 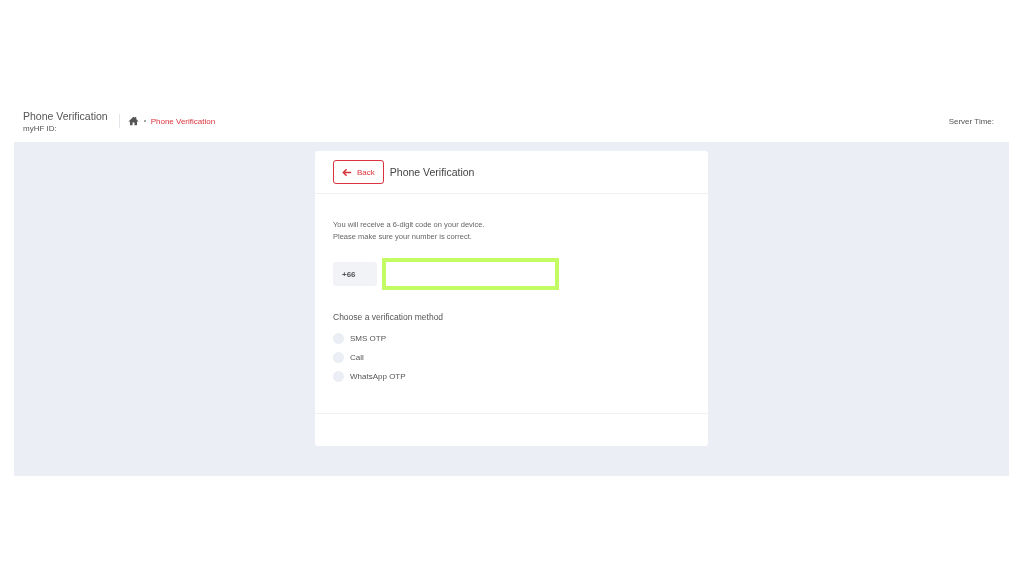 I want to click on method-option: WhatsApp OTP, so click(x=378, y=376).